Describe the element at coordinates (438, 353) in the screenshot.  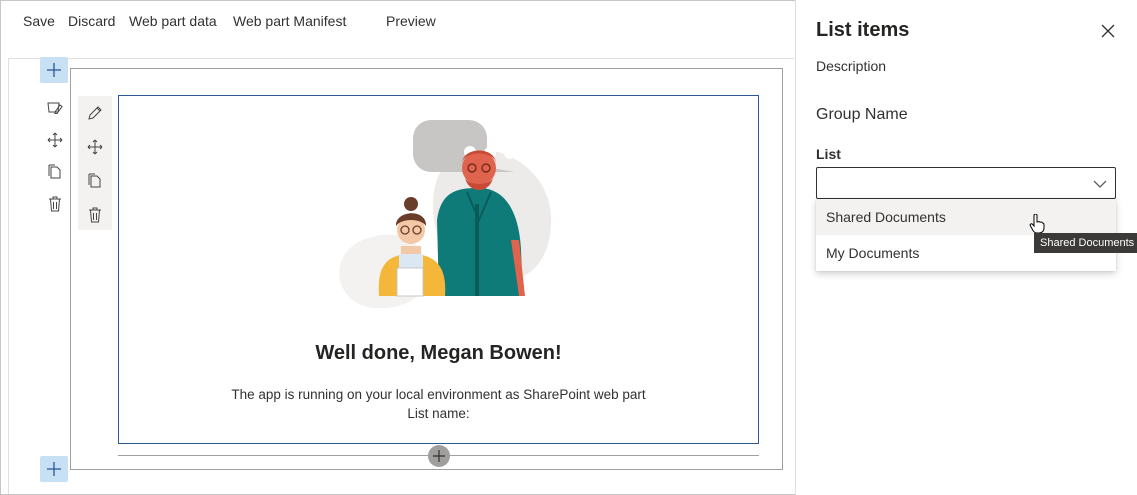
I see `welcome-title: Well done, Megan Bowen!` at that location.